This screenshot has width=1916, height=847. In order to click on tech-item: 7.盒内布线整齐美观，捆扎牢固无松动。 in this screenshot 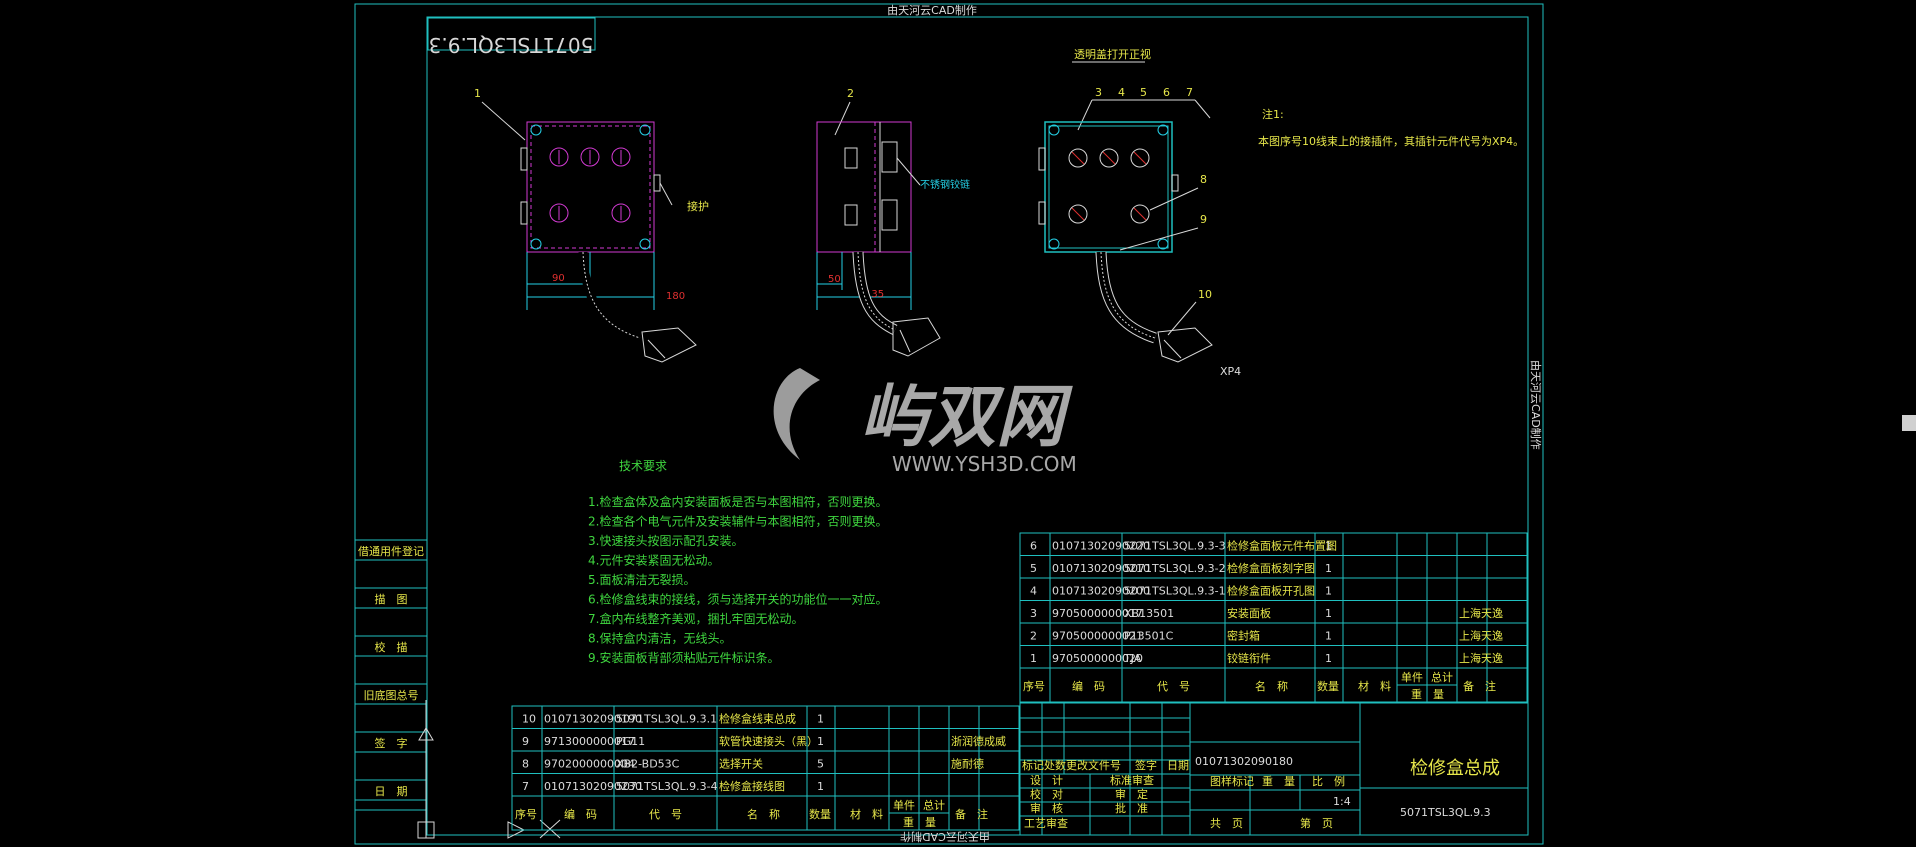, I will do `click(695, 618)`.